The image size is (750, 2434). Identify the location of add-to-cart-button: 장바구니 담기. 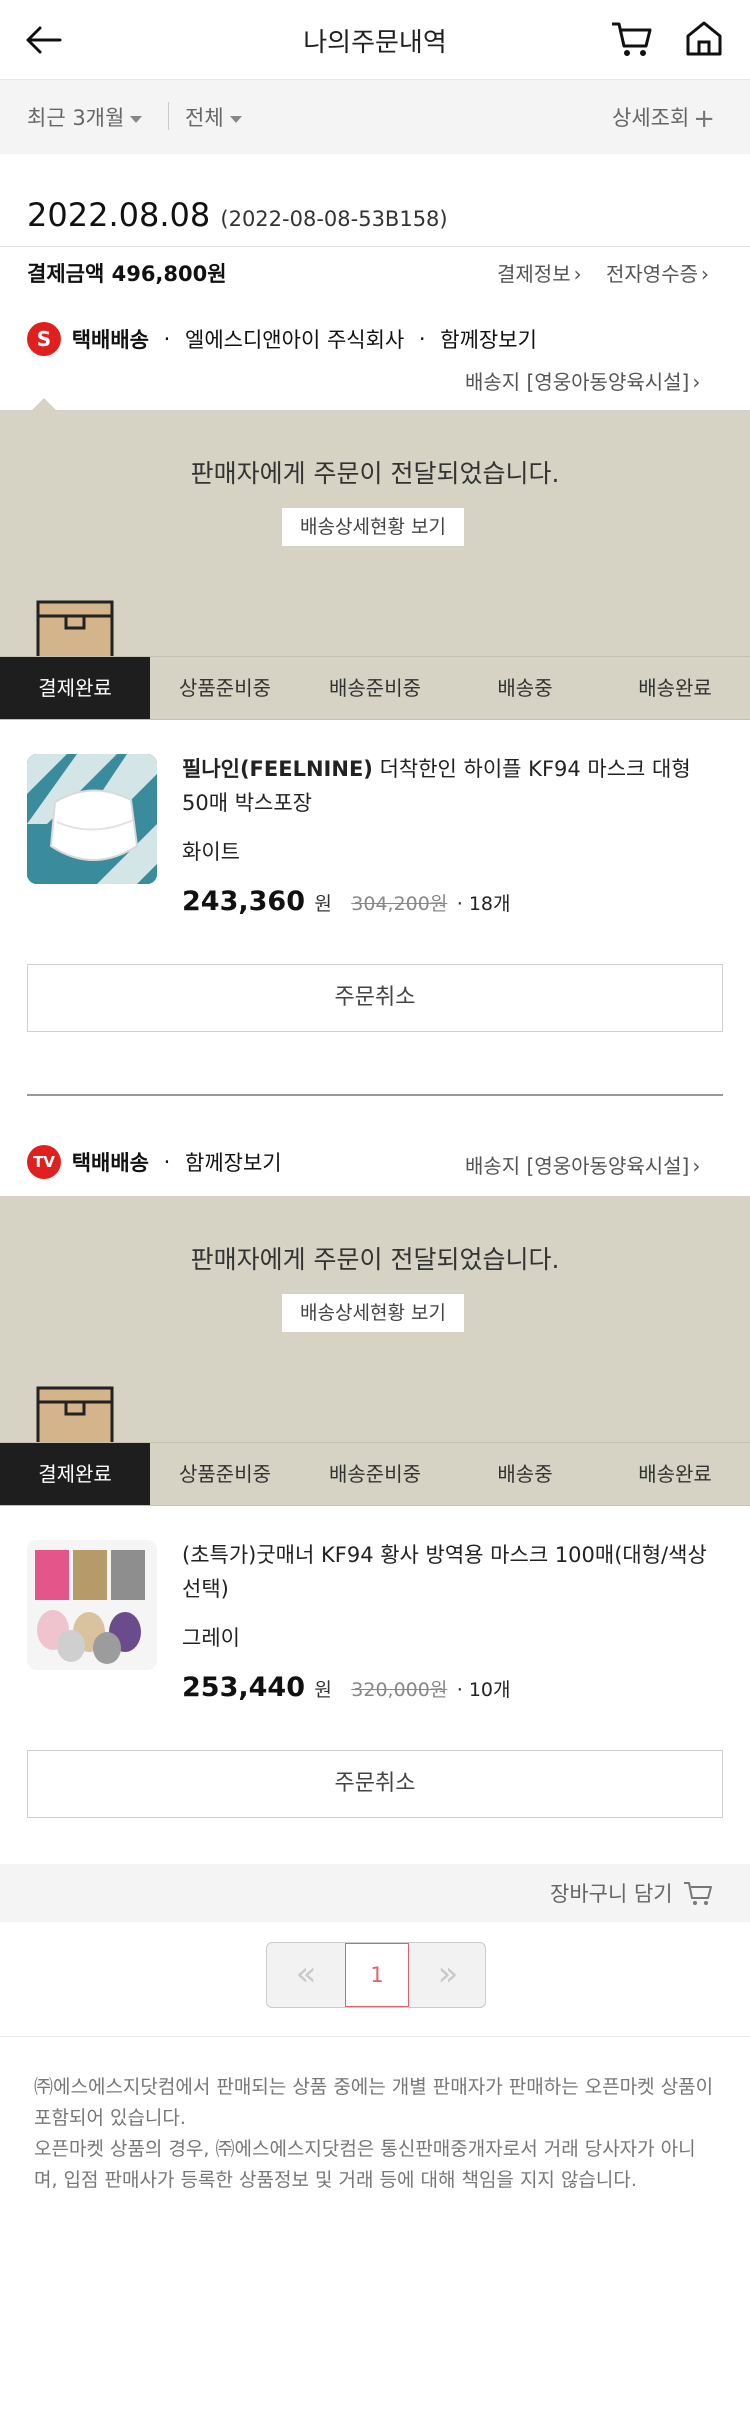
(631, 1893).